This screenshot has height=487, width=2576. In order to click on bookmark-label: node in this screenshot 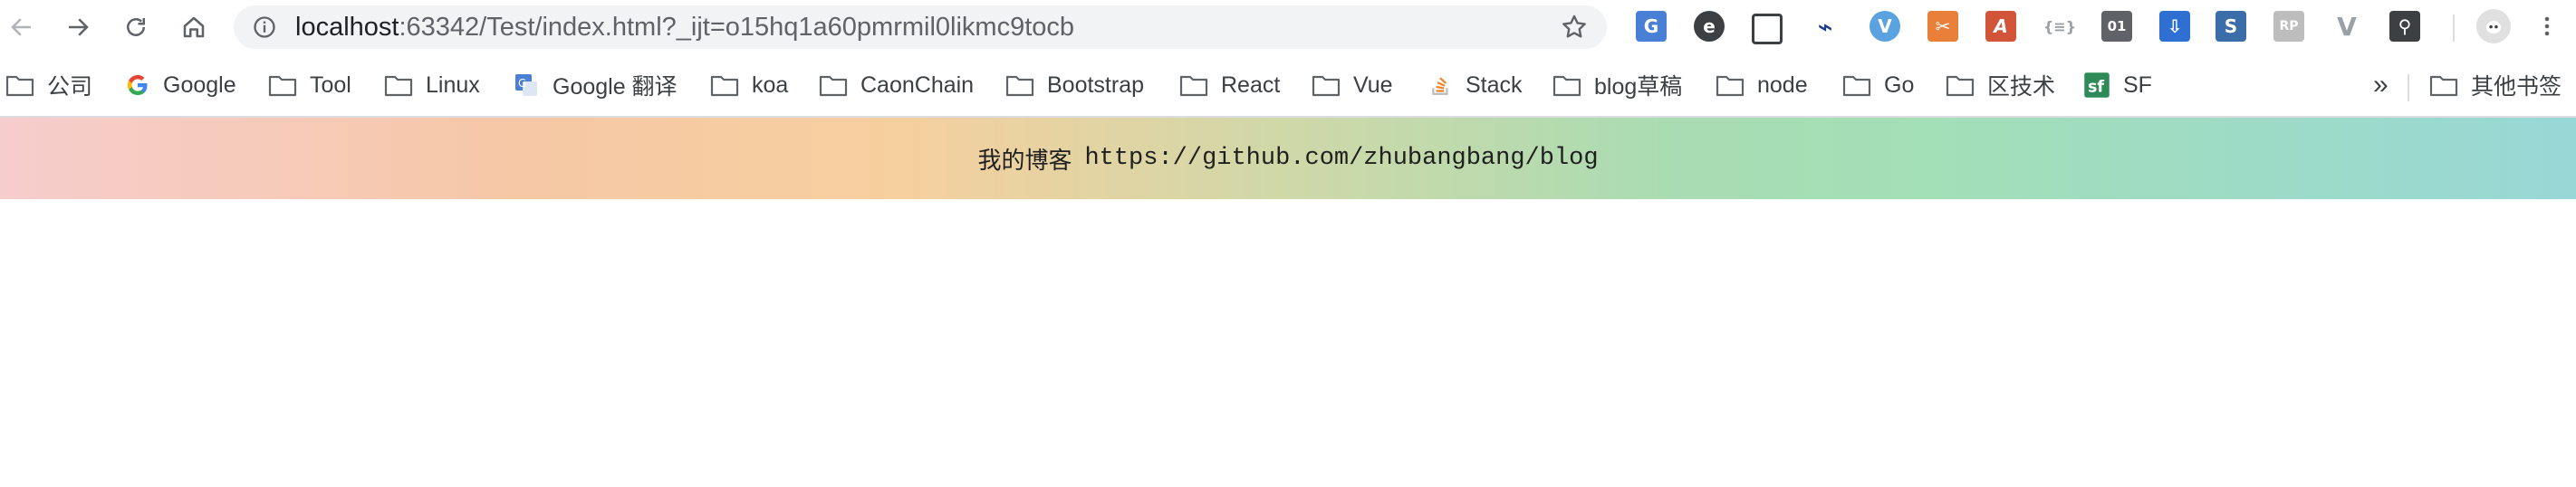, I will do `click(1782, 85)`.